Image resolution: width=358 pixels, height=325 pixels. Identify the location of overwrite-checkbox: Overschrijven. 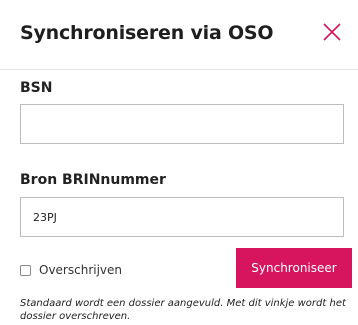
(71, 270).